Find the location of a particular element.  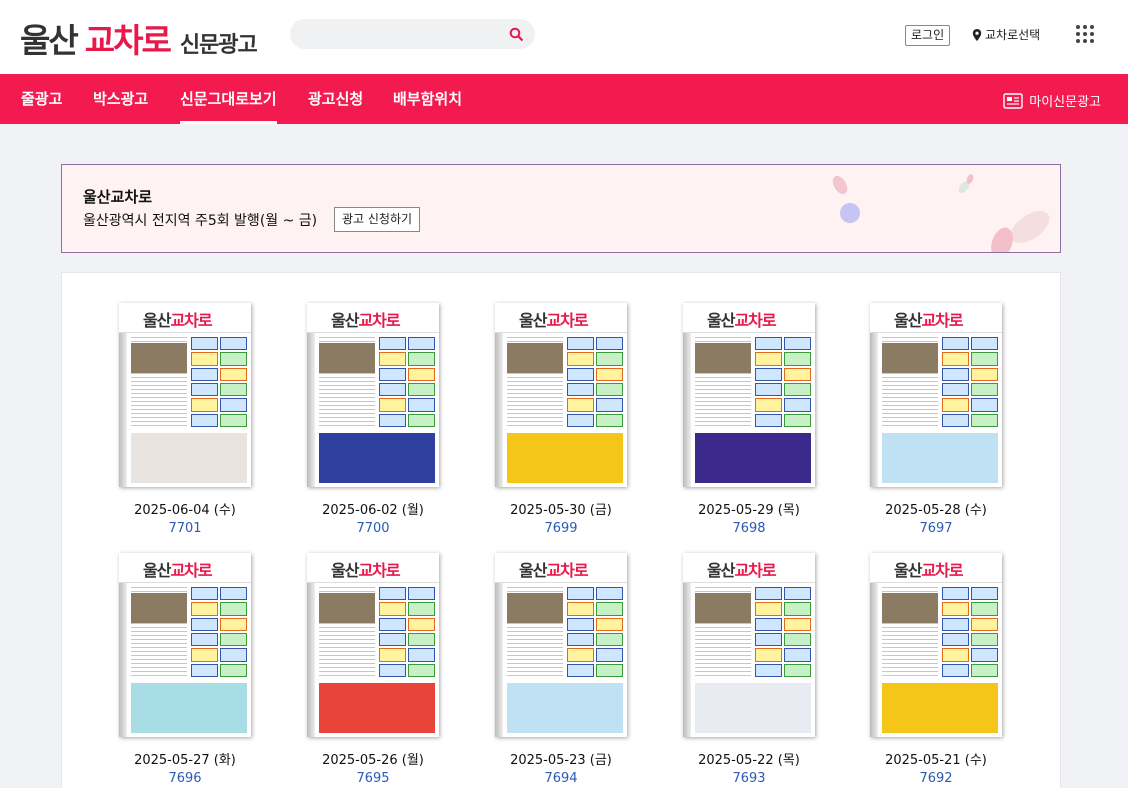

issue-number: 7699 is located at coordinates (561, 528).